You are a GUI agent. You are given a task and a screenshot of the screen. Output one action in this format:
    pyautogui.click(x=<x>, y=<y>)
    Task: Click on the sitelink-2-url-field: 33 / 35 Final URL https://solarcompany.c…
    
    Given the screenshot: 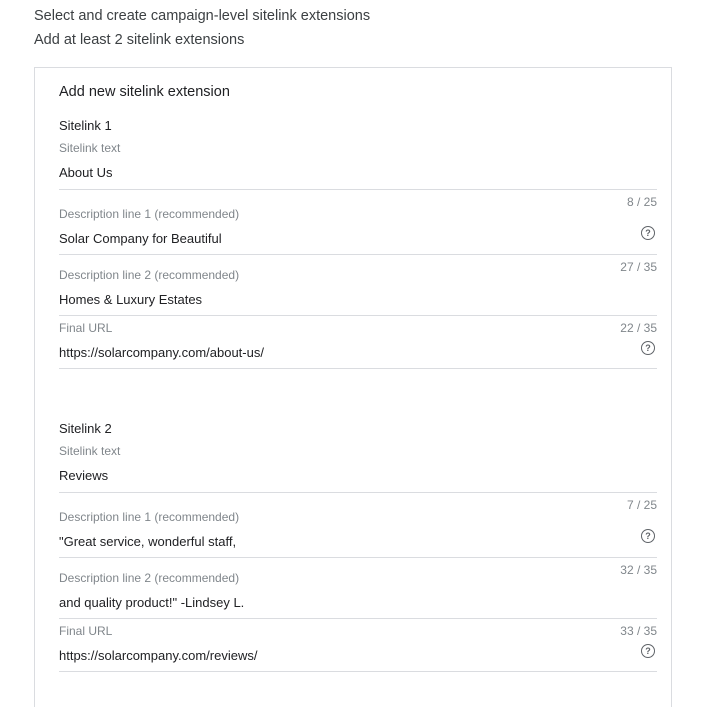 What is the action you would take?
    pyautogui.click(x=358, y=645)
    